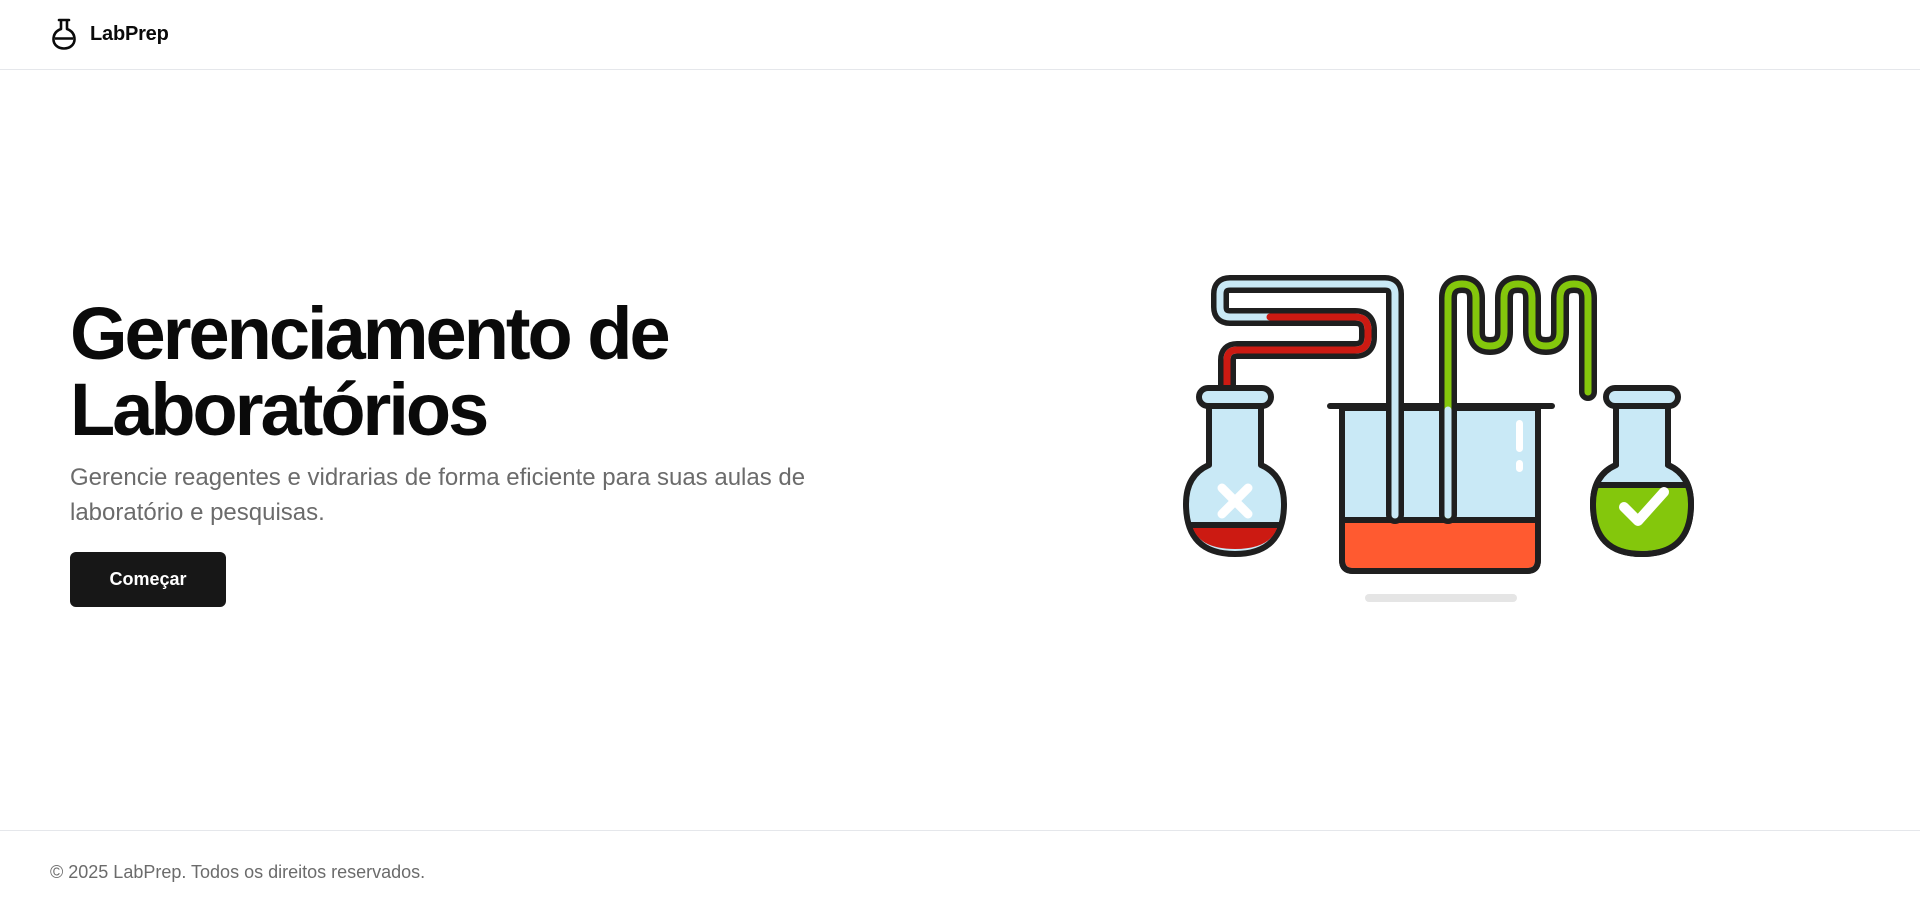 Image resolution: width=1920 pixels, height=907 pixels. What do you see at coordinates (1441, 598) in the screenshot?
I see `shadow` at bounding box center [1441, 598].